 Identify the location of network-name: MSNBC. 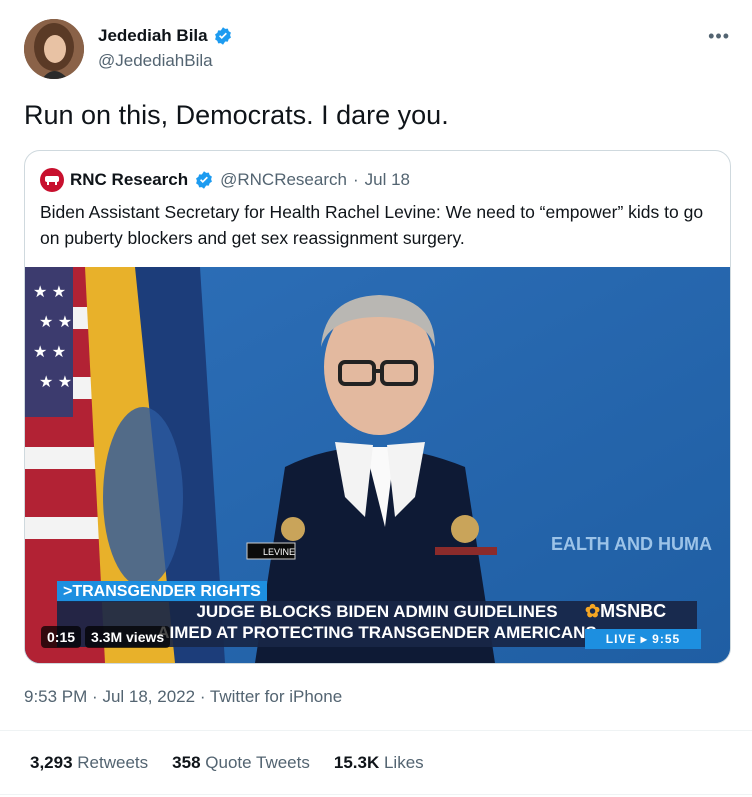
(633, 611).